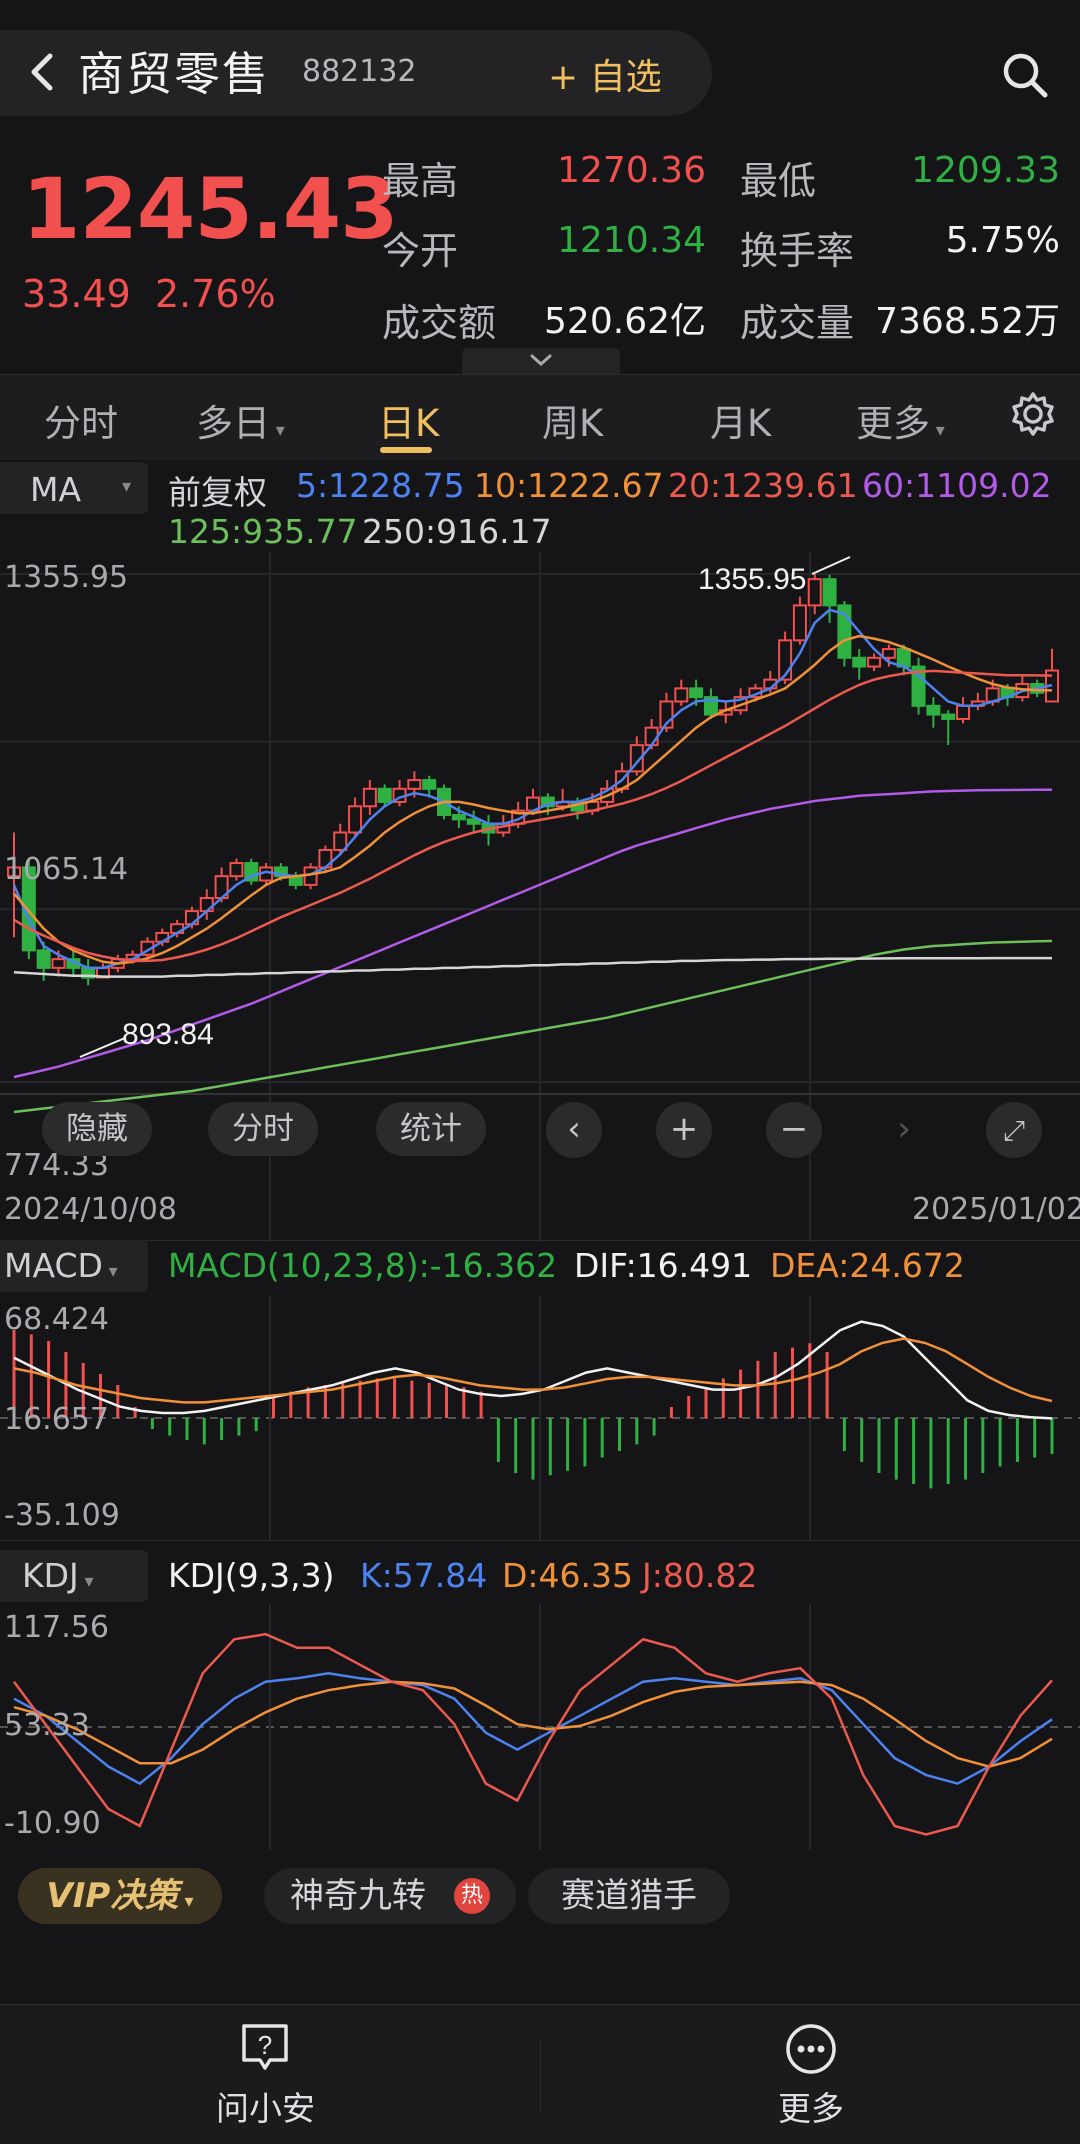 This screenshot has height=2144, width=1080. What do you see at coordinates (631, 240) in the screenshot?
I see `open-value: 1210.34` at bounding box center [631, 240].